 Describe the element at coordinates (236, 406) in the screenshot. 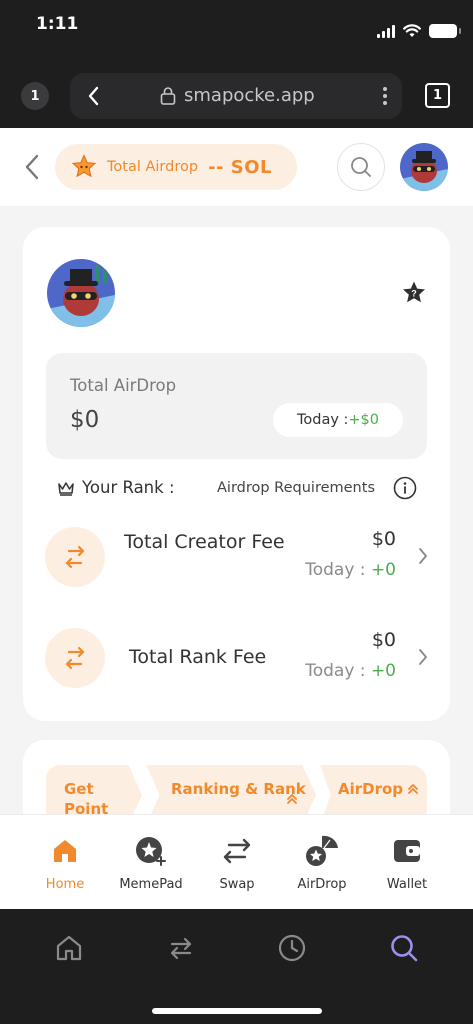

I see `total-airdrop-box: Total AirDrop $0 Today : +$0` at that location.